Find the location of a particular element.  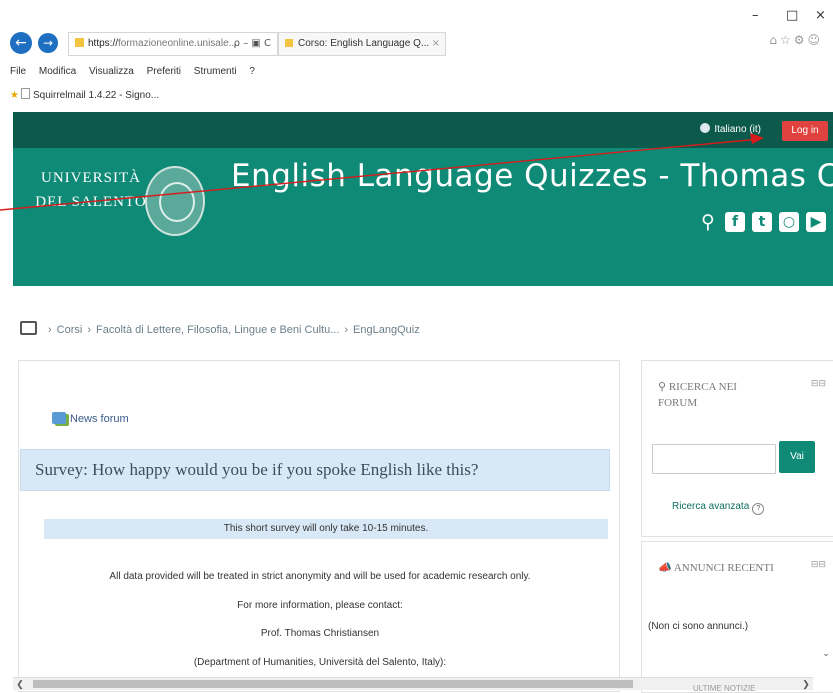

recent-news-title: 📣 ANNUNCI RECENTI is located at coordinates (718, 568).